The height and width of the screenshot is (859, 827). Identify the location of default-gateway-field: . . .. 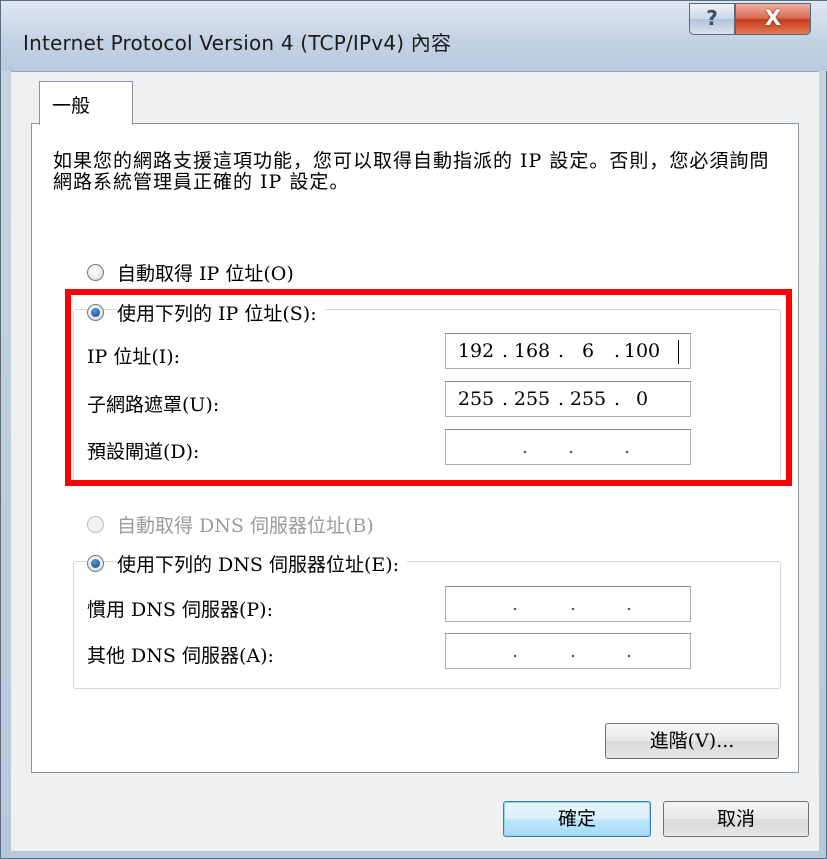
(568, 447).